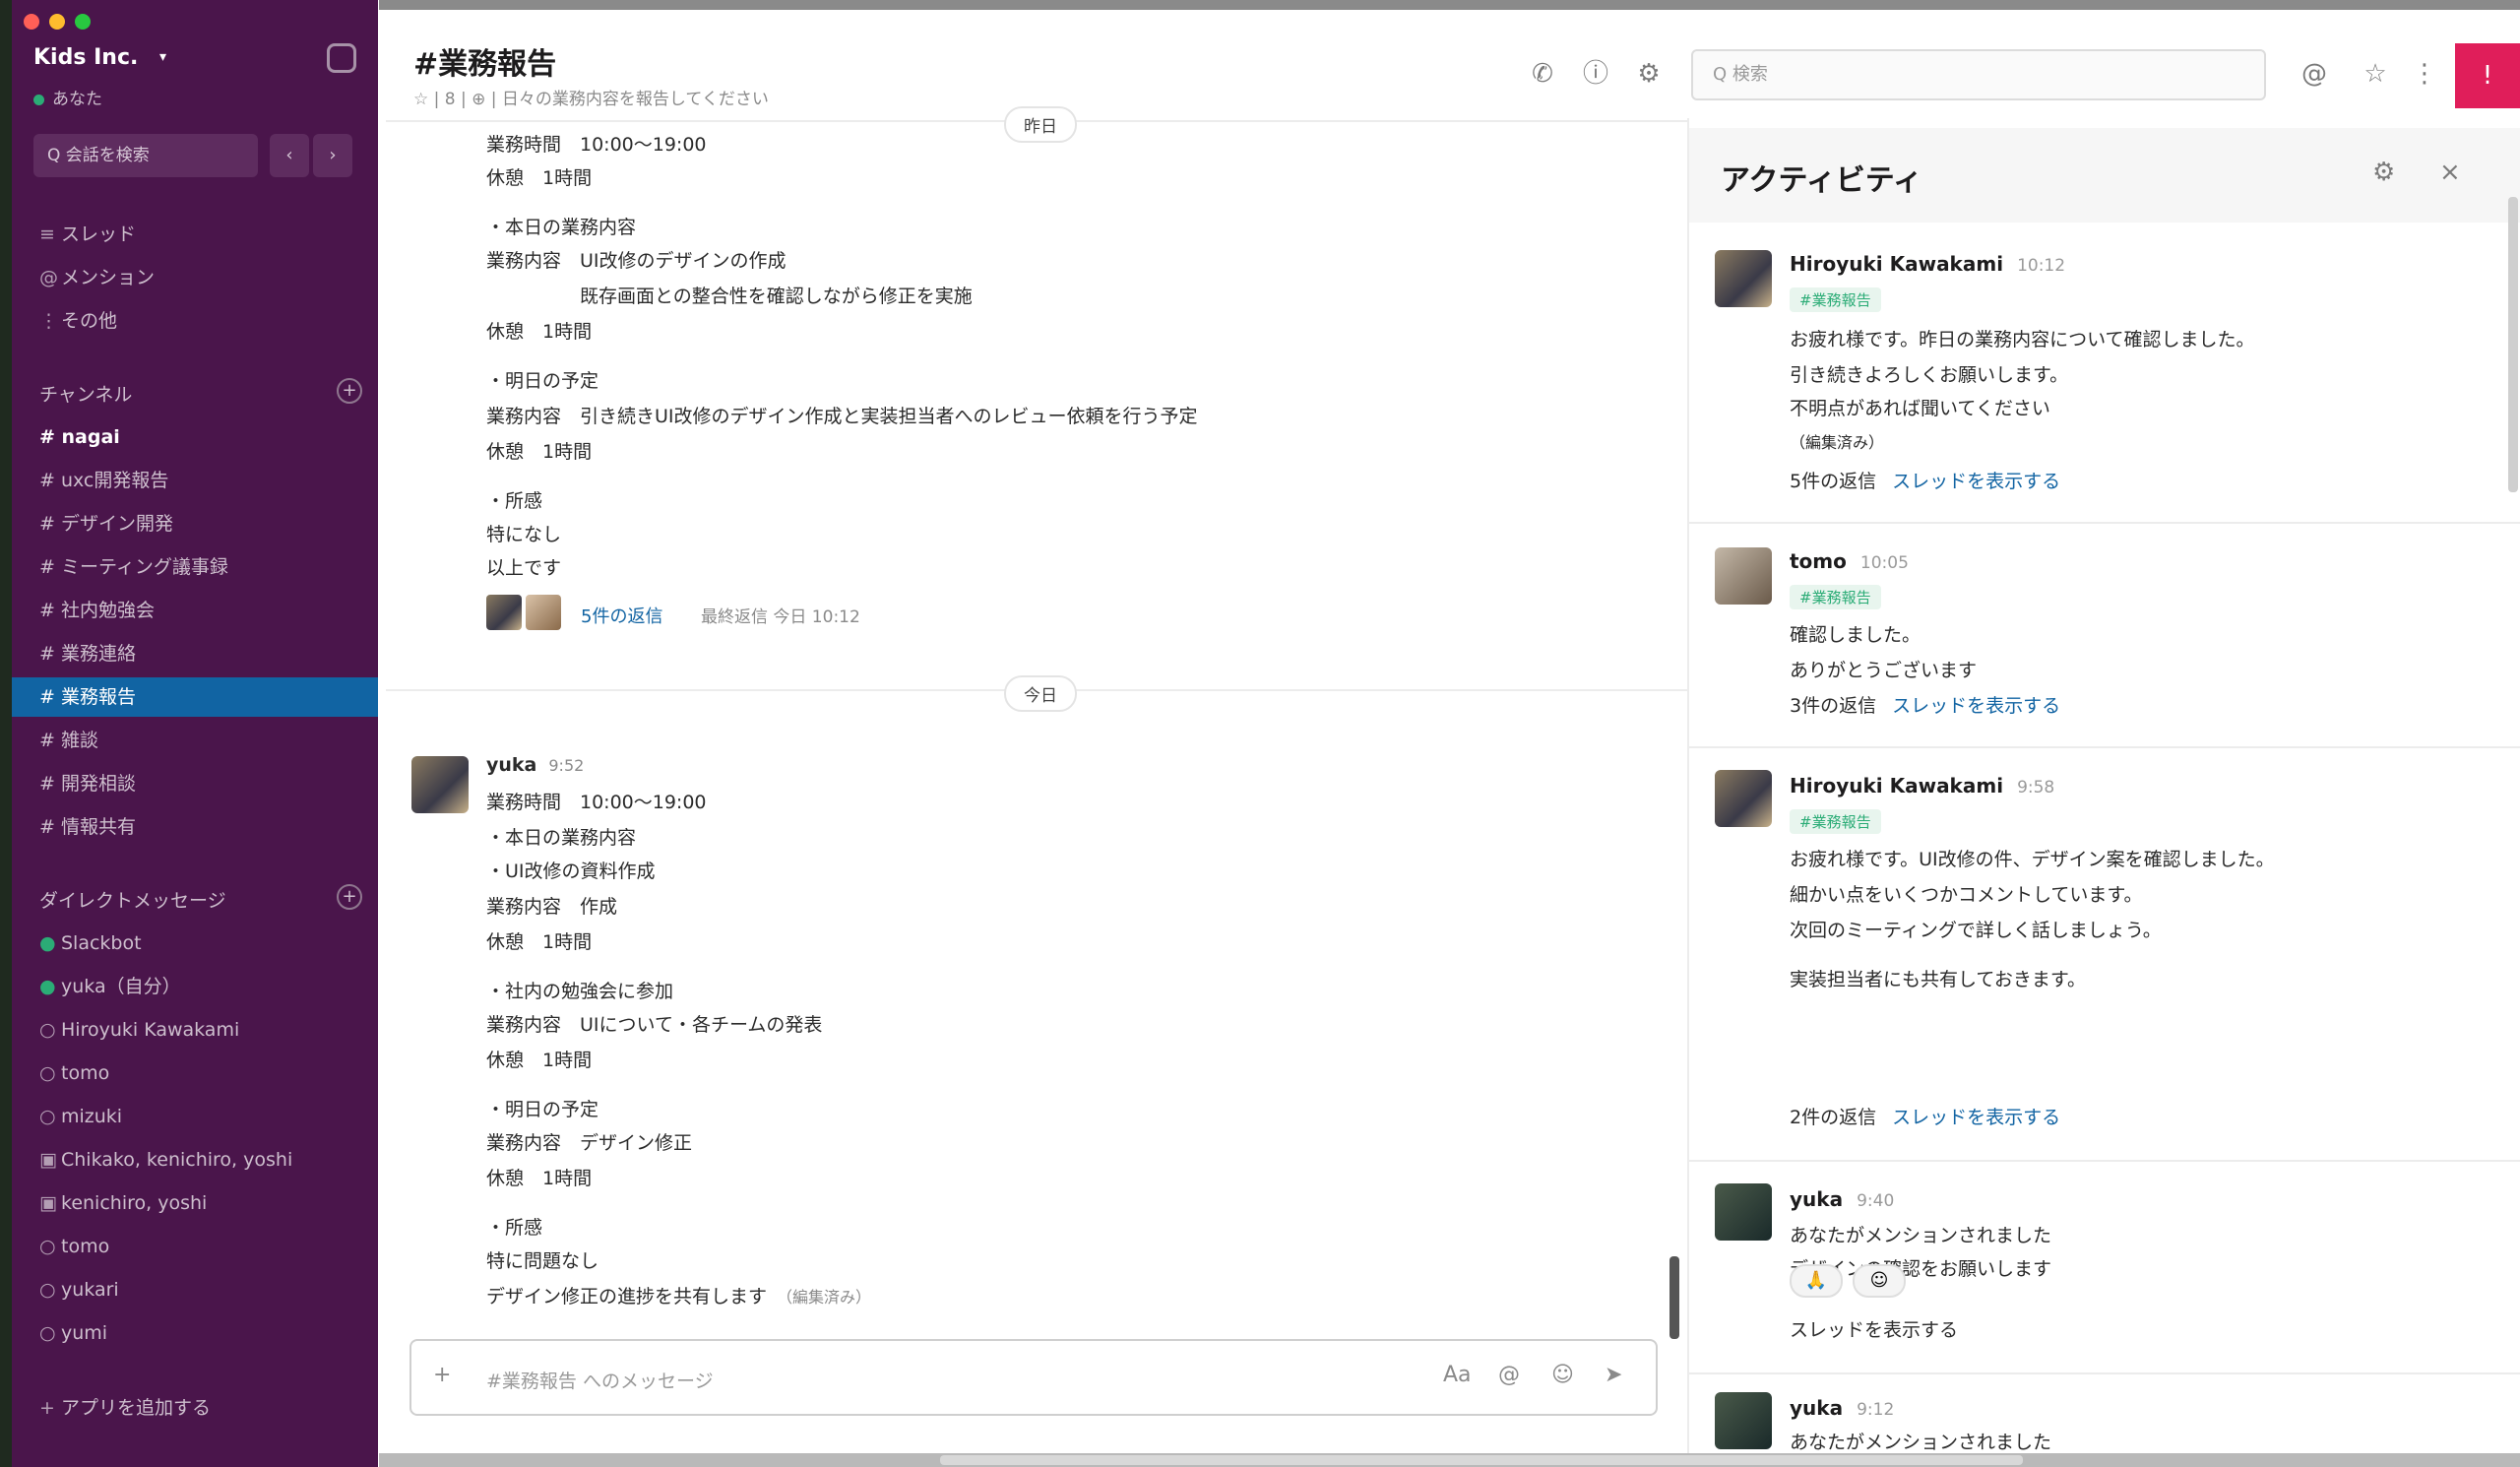 The height and width of the screenshot is (1467, 2520). I want to click on edited-label: （編集済み）, so click(824, 1297).